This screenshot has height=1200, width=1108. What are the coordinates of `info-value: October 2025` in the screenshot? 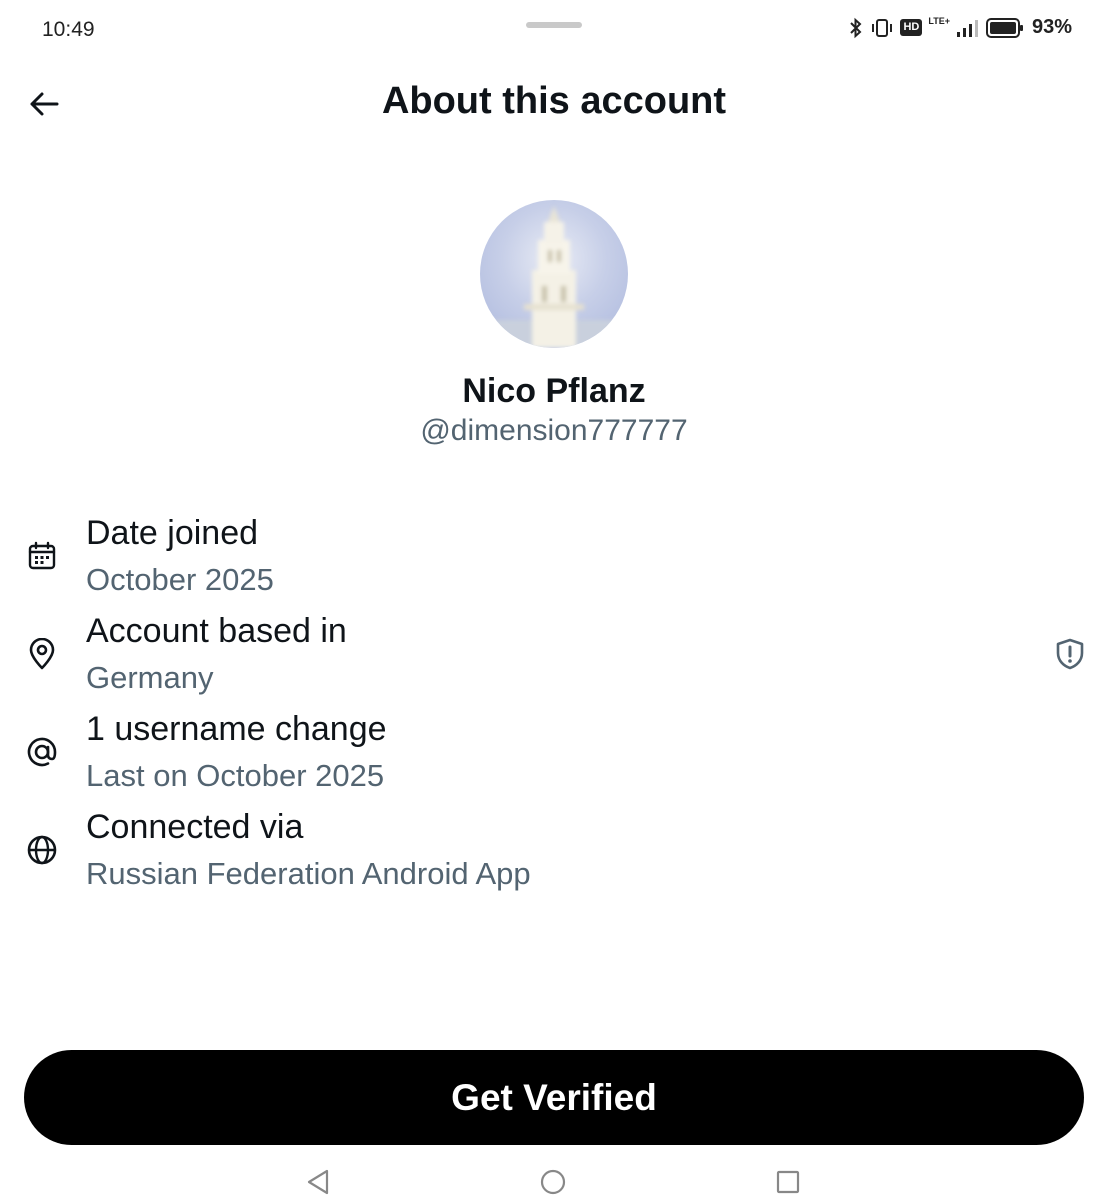 It's located at (180, 579).